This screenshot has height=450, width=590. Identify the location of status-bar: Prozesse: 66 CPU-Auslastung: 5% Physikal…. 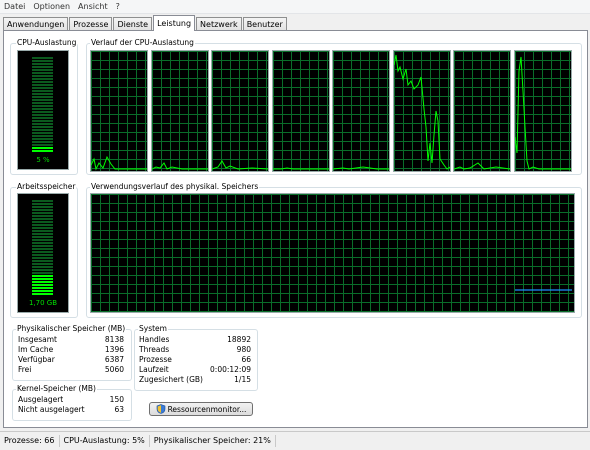
(295, 440).